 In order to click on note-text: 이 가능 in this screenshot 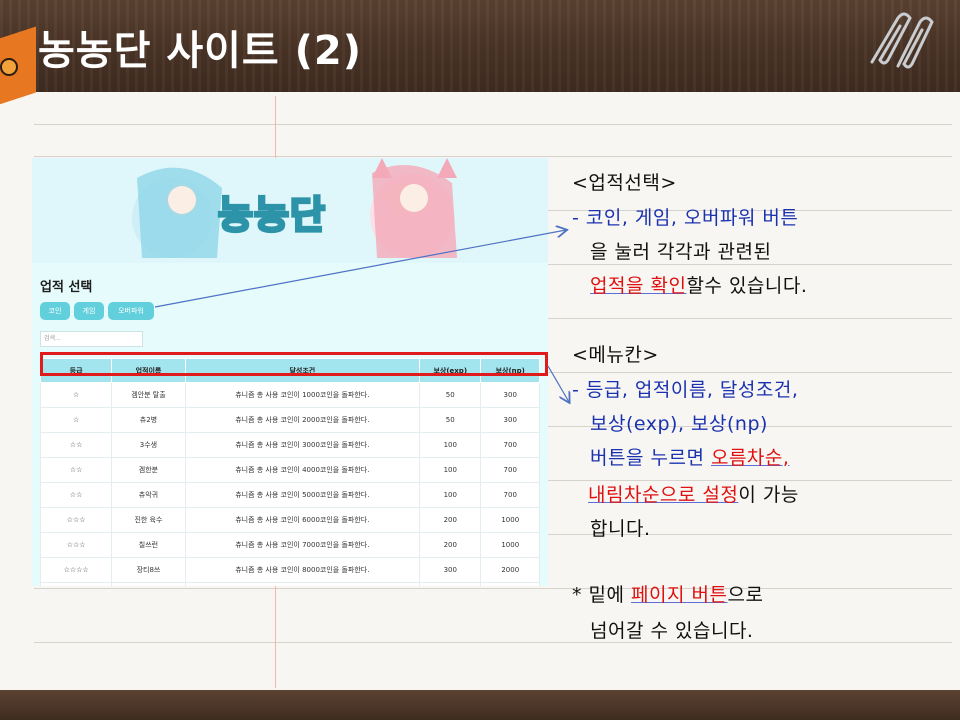, I will do `click(768, 495)`.